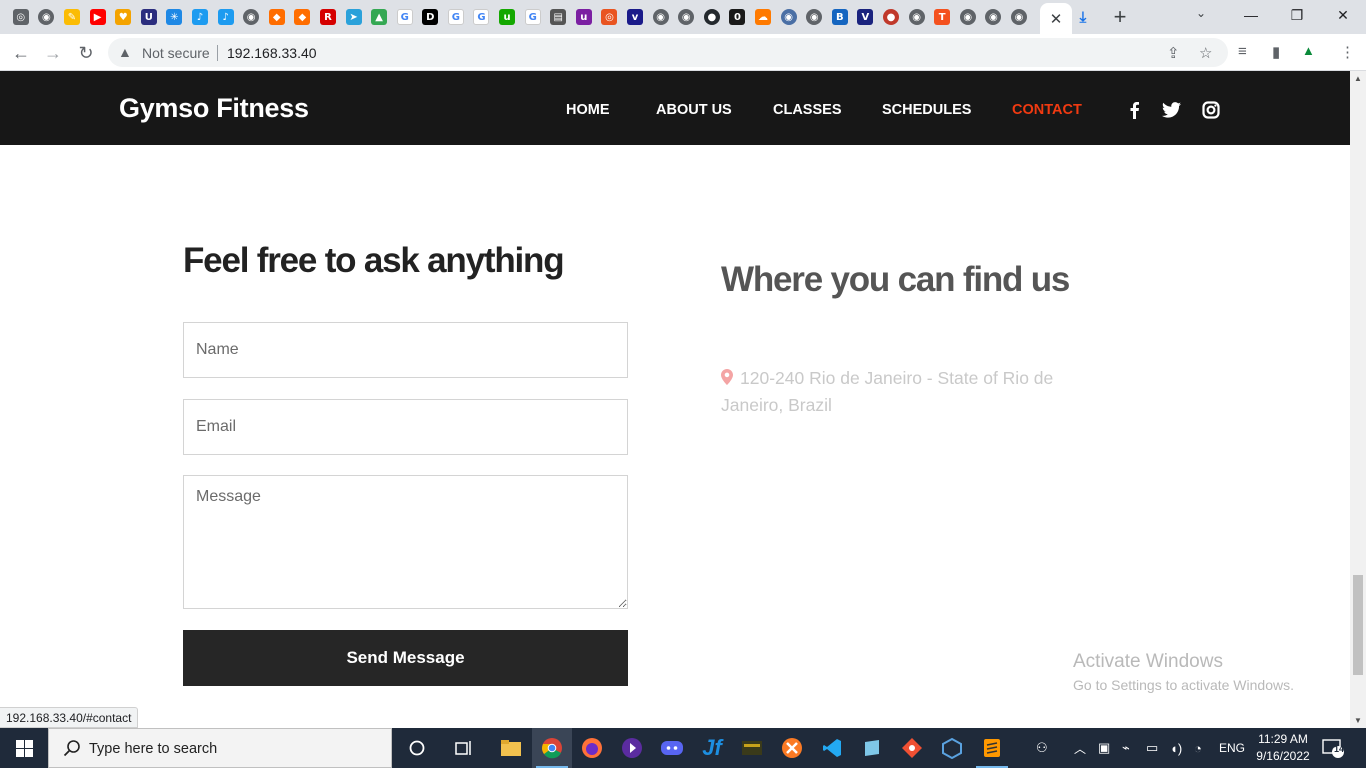  Describe the element at coordinates (1171, 110) in the screenshot. I see `twitter-icon` at that location.